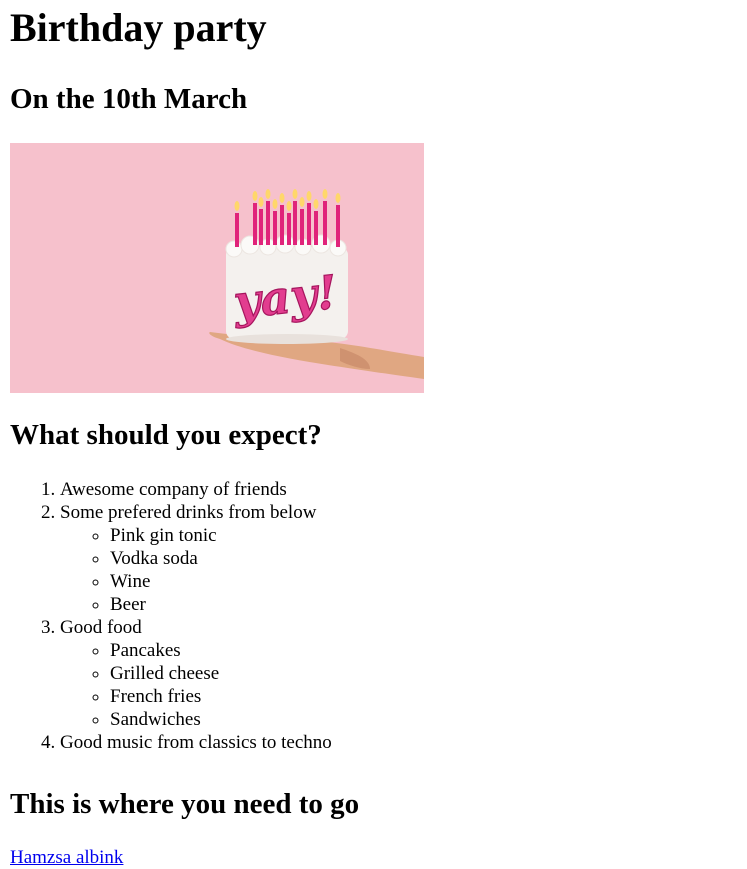 The width and height of the screenshot is (747, 869). I want to click on food-item: Grilled cheese, so click(423, 673).